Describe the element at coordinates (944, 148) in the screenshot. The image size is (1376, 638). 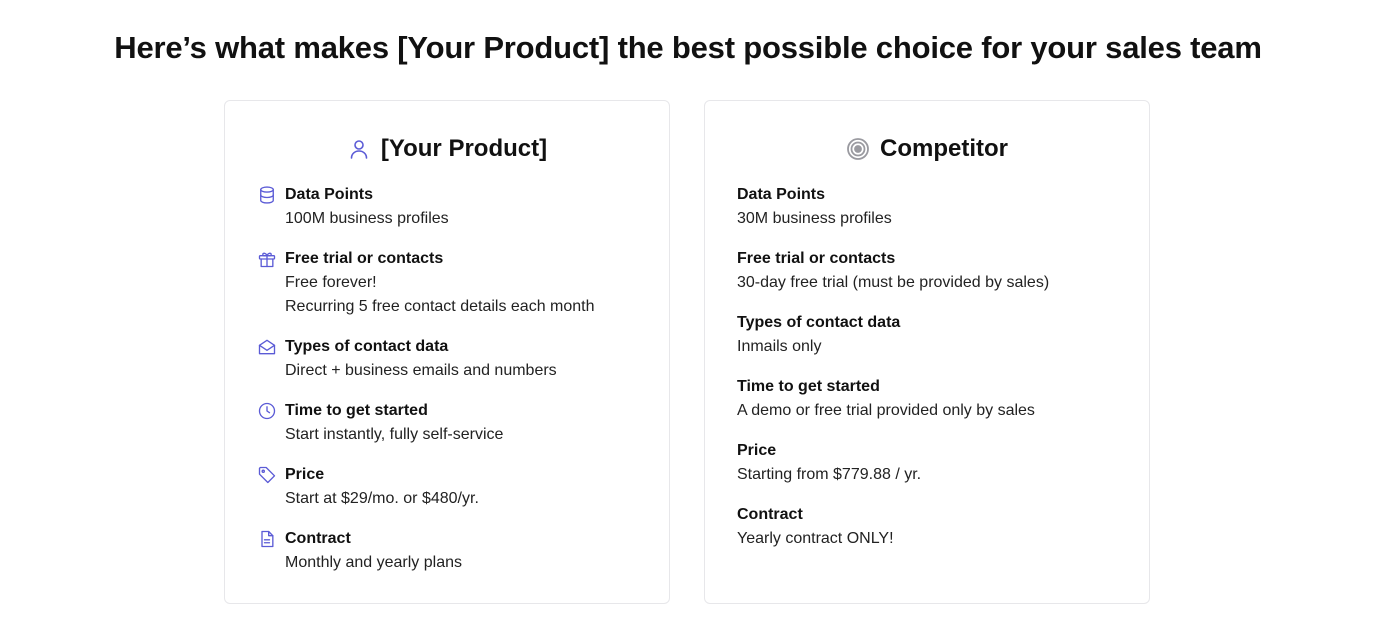
I see `competitor-title: Competitor` at that location.